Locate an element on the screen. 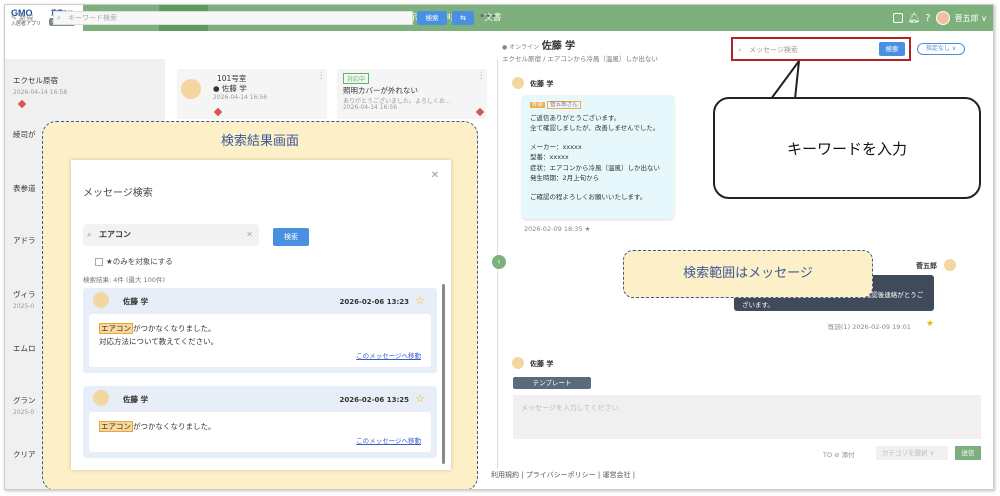  message-read-status: 既読(1) 2026-02-09 19:01 is located at coordinates (869, 327).